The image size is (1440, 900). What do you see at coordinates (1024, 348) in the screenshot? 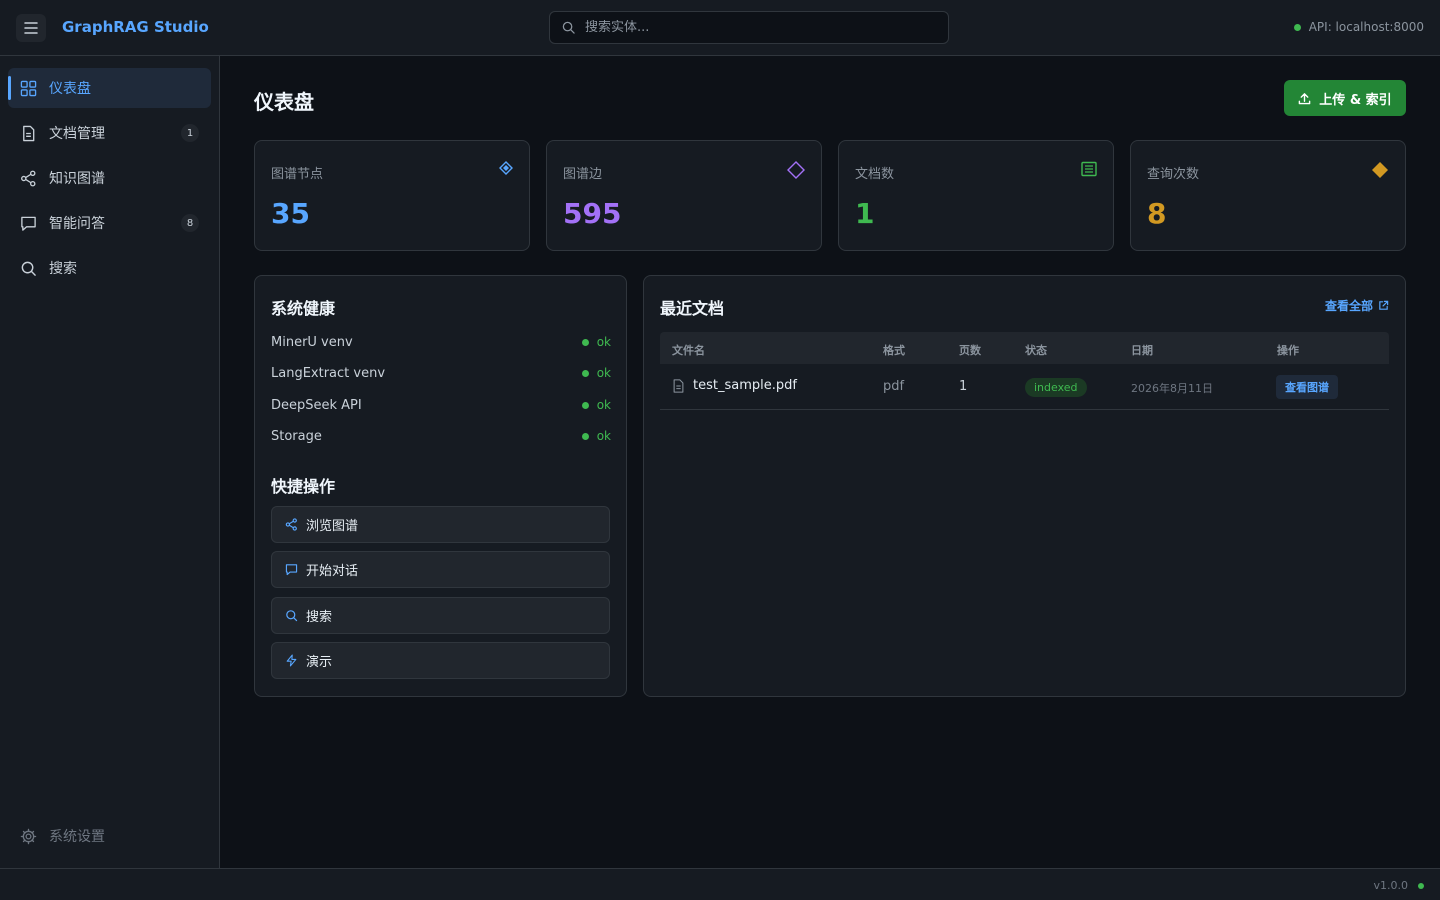
I see `table-header: 文件名 格式 页数 状态 日期 操作` at bounding box center [1024, 348].